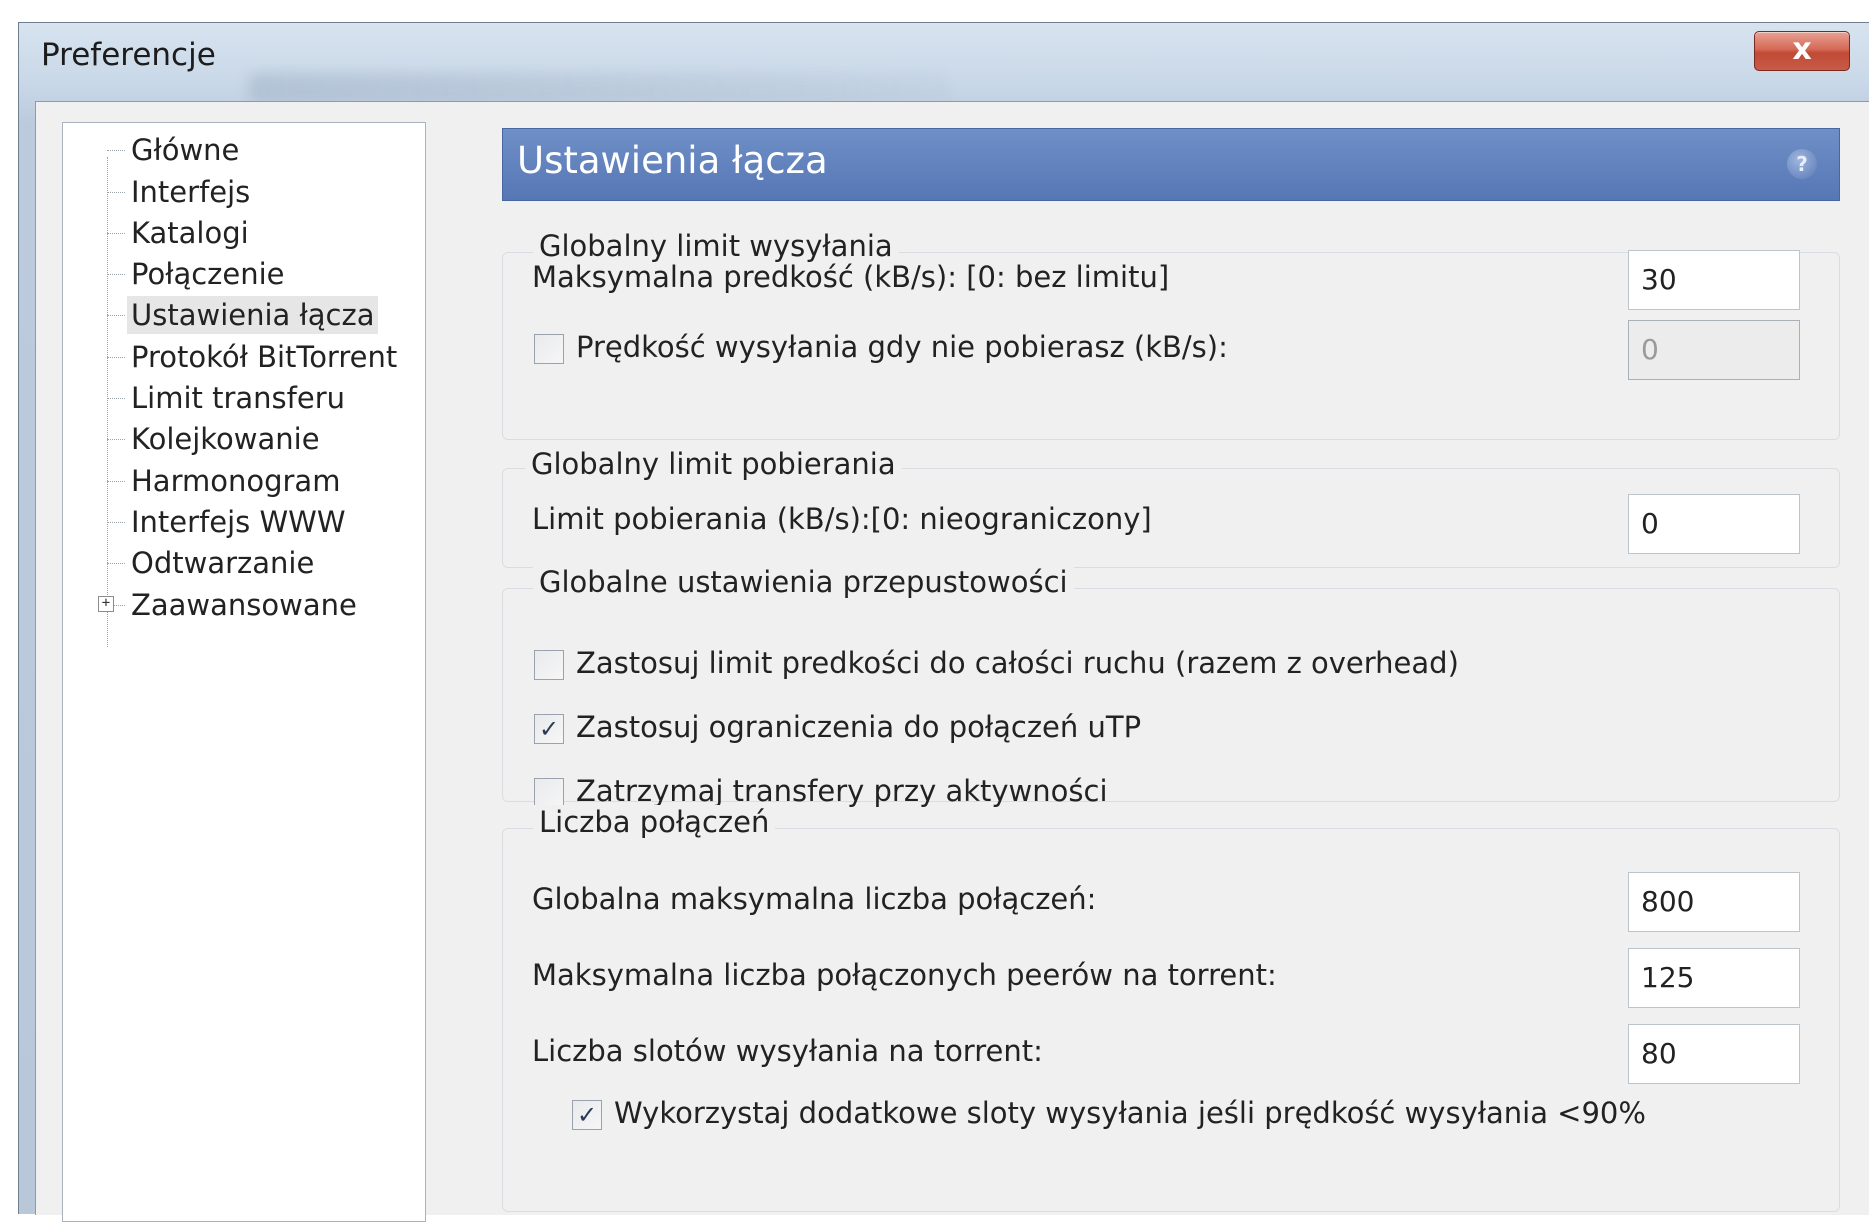  What do you see at coordinates (208, 274) in the screenshot?
I see `tree-item-label: Połączenie` at bounding box center [208, 274].